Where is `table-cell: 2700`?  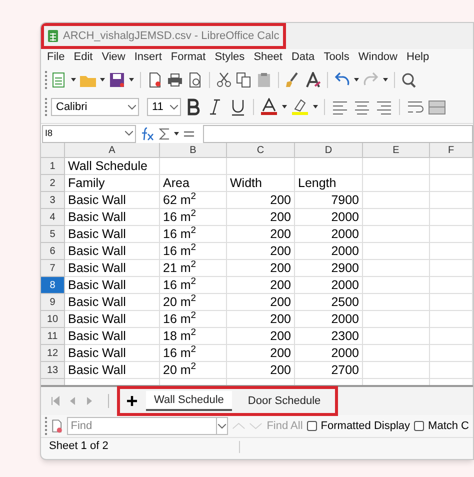
table-cell: 2700 is located at coordinates (329, 370).